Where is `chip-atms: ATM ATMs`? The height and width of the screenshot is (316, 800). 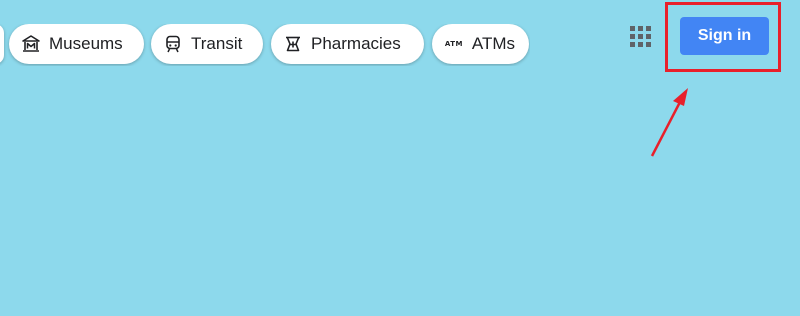 chip-atms: ATM ATMs is located at coordinates (480, 44).